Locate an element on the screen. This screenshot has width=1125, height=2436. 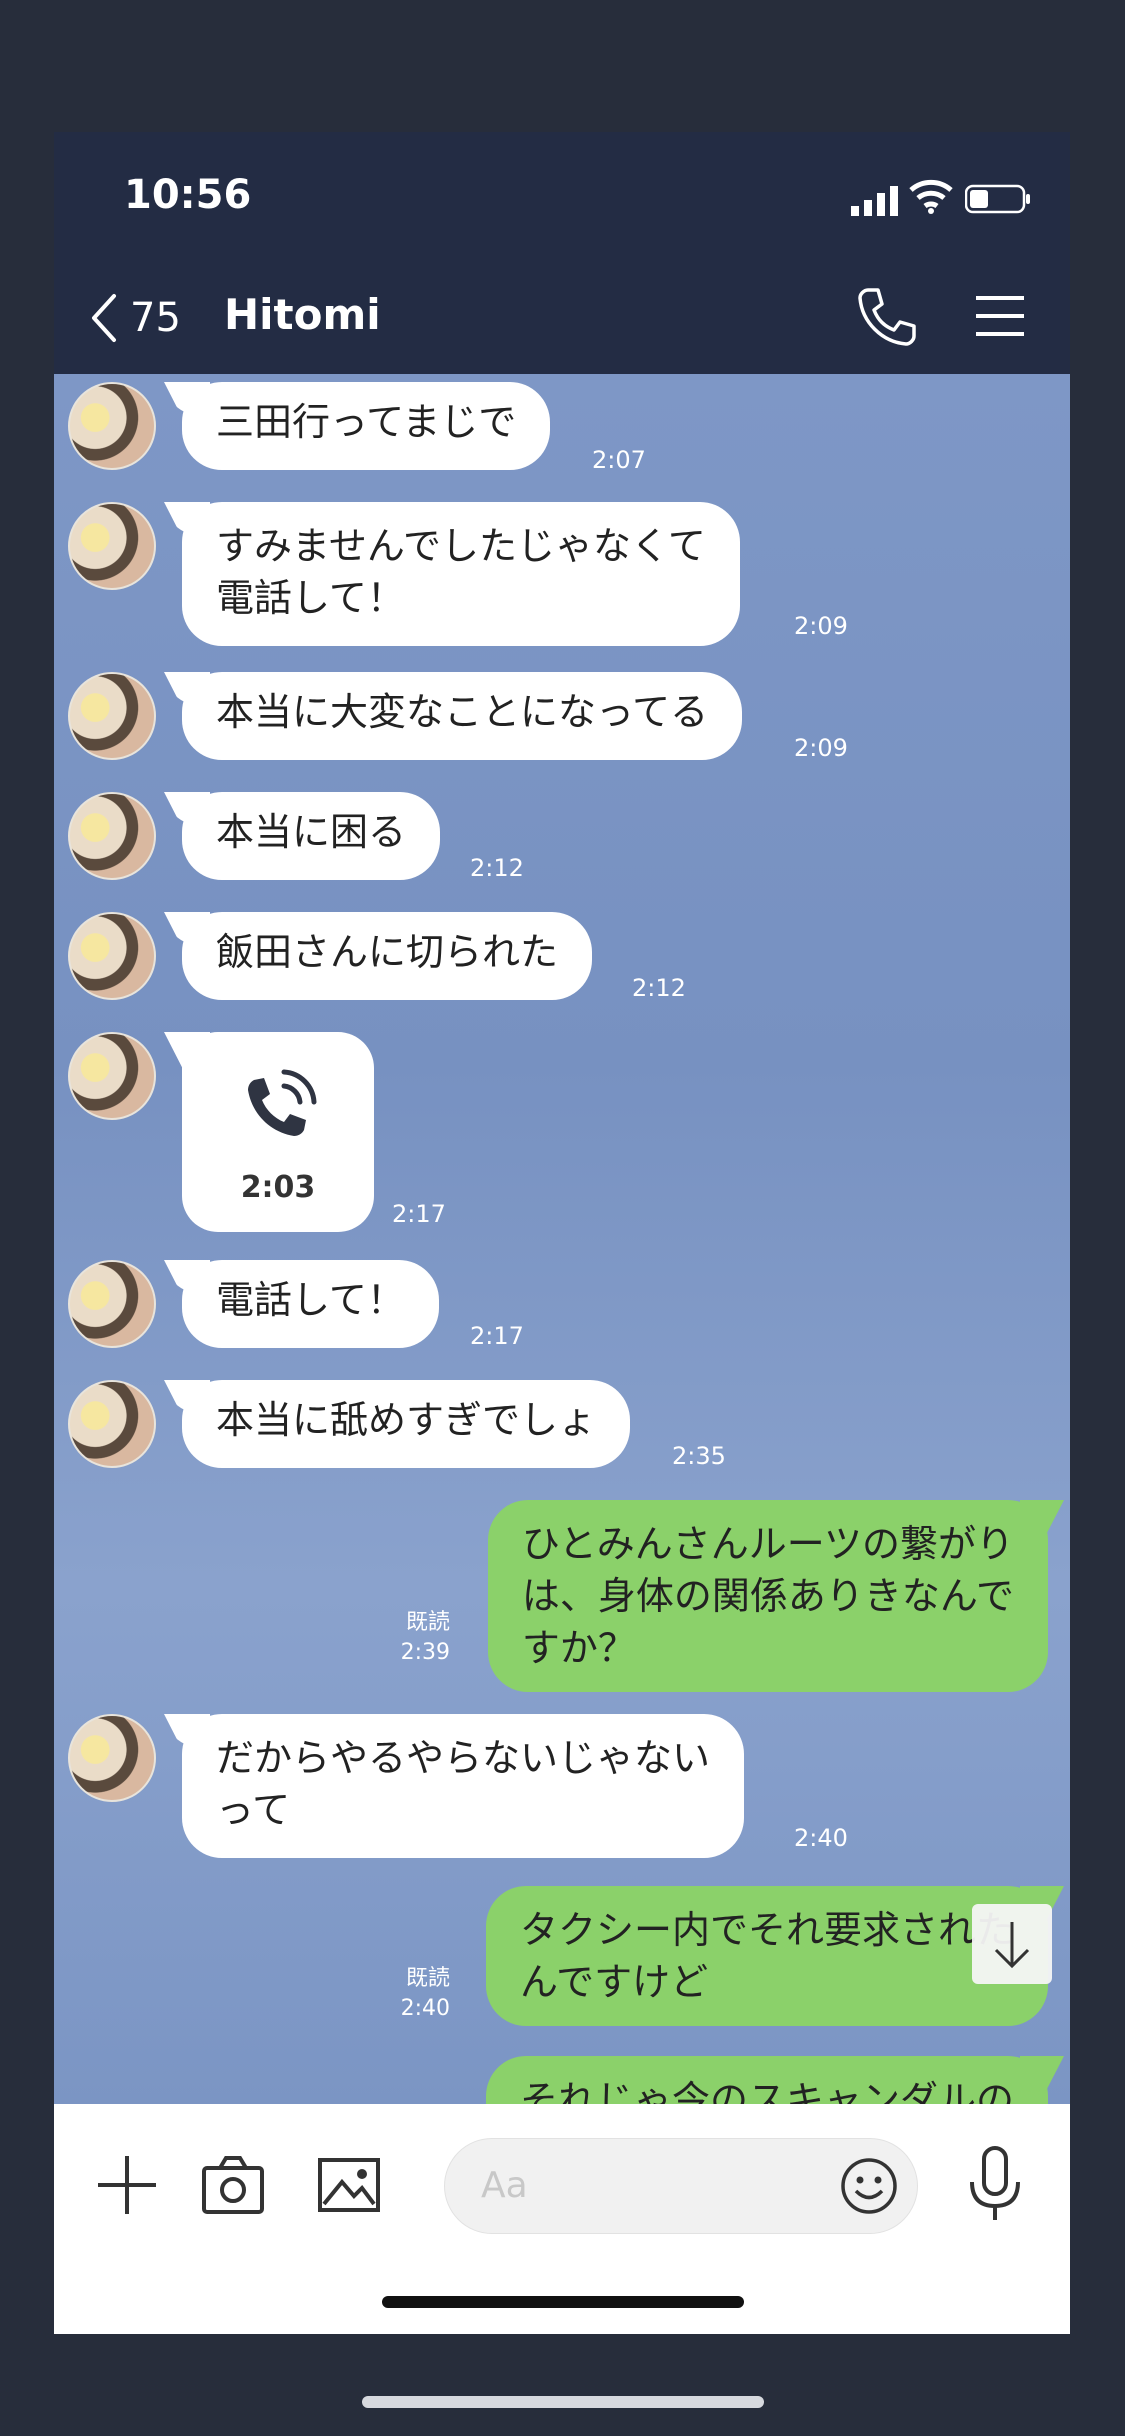
hamburger-menu-icon is located at coordinates (1000, 316).